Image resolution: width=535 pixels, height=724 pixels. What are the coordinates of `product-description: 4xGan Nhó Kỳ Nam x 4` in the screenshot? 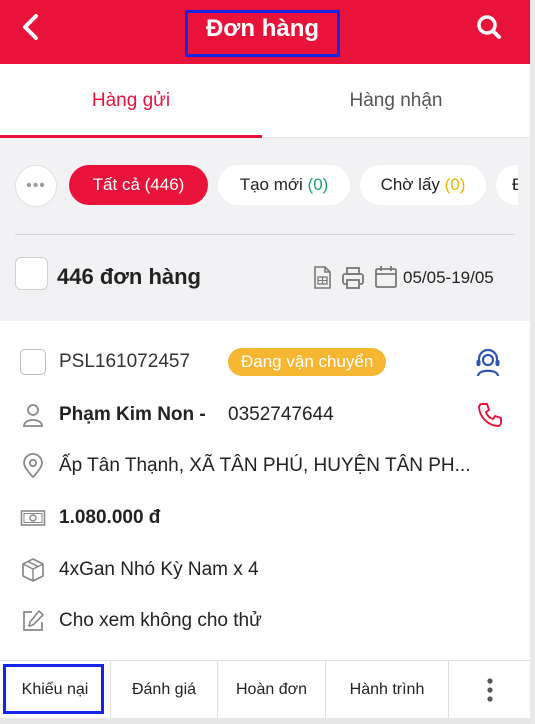 It's located at (159, 569).